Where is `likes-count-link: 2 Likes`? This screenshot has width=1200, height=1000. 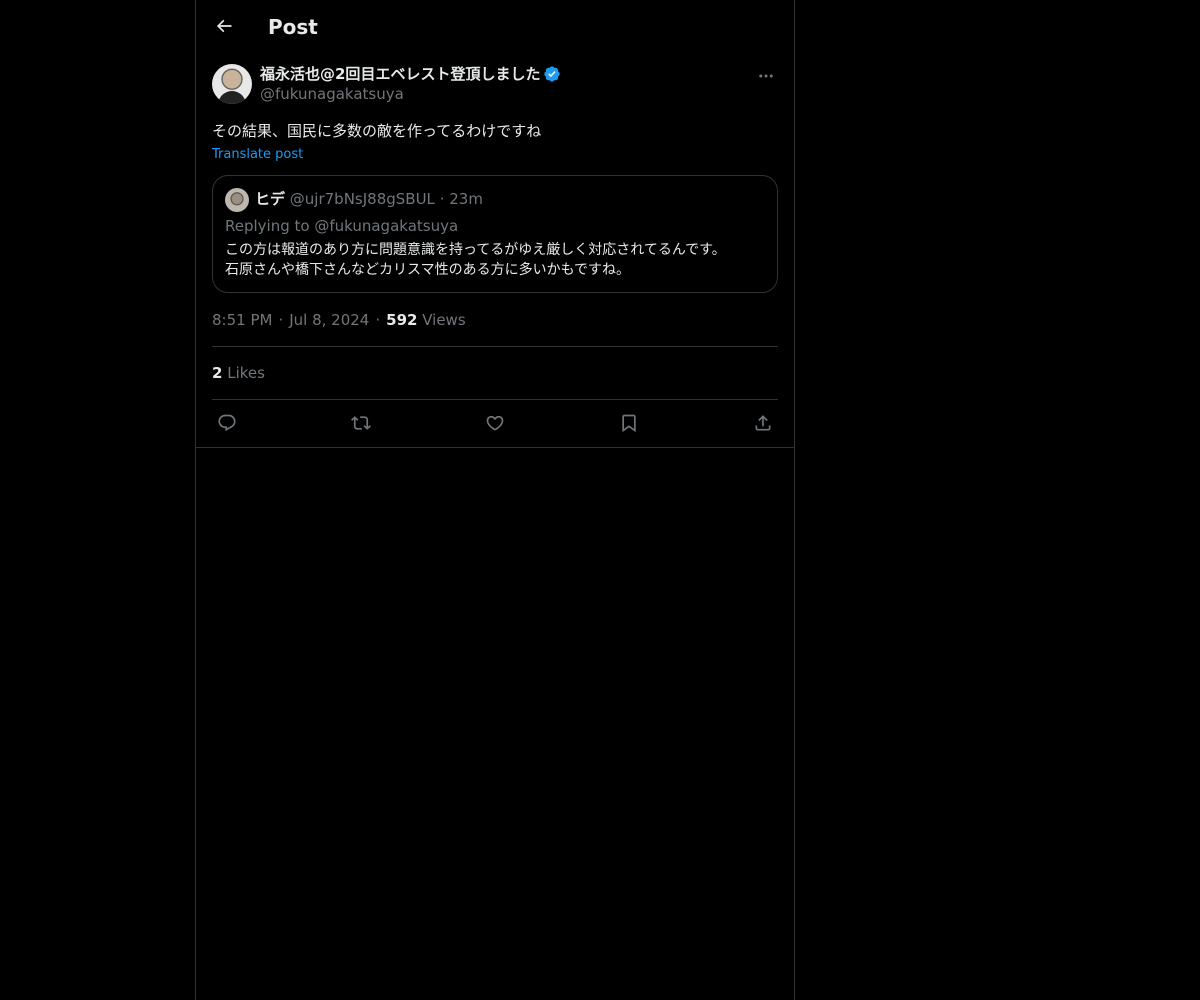 likes-count-link: 2 Likes is located at coordinates (238, 373).